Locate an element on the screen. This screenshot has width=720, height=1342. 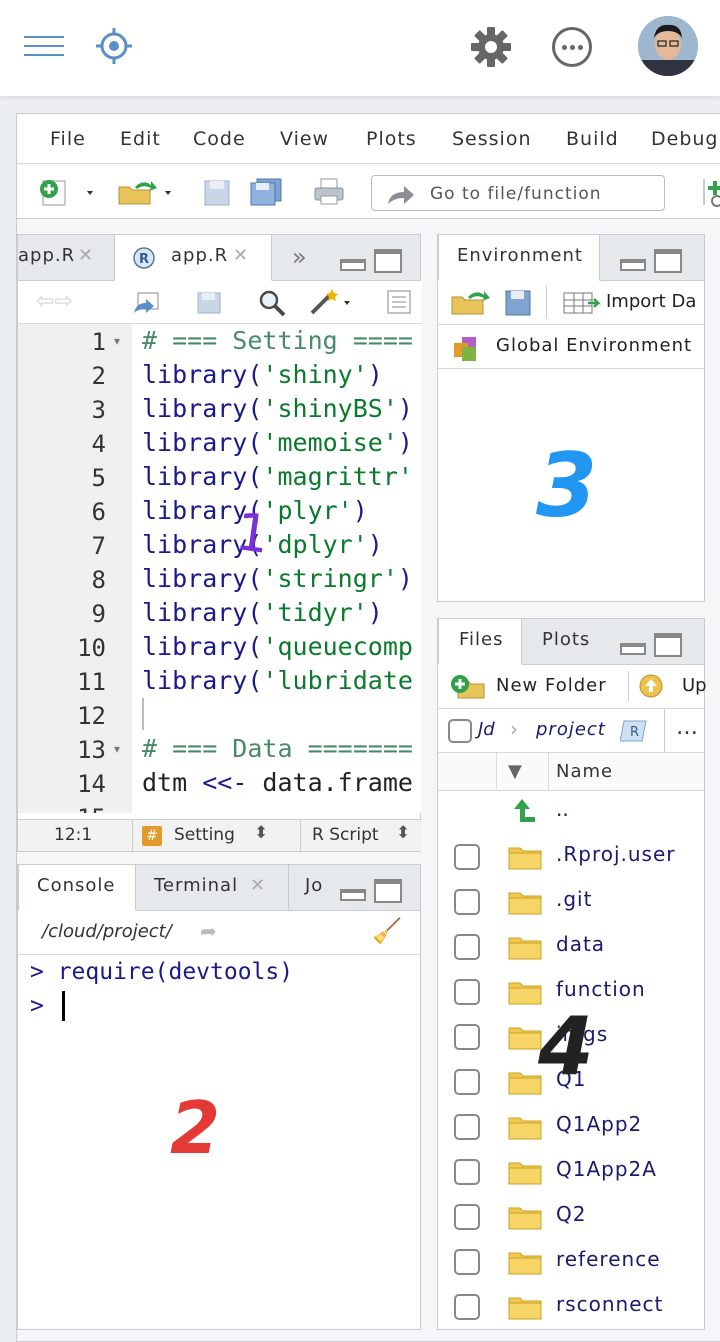
more-tabs-icon: » is located at coordinates (299, 257).